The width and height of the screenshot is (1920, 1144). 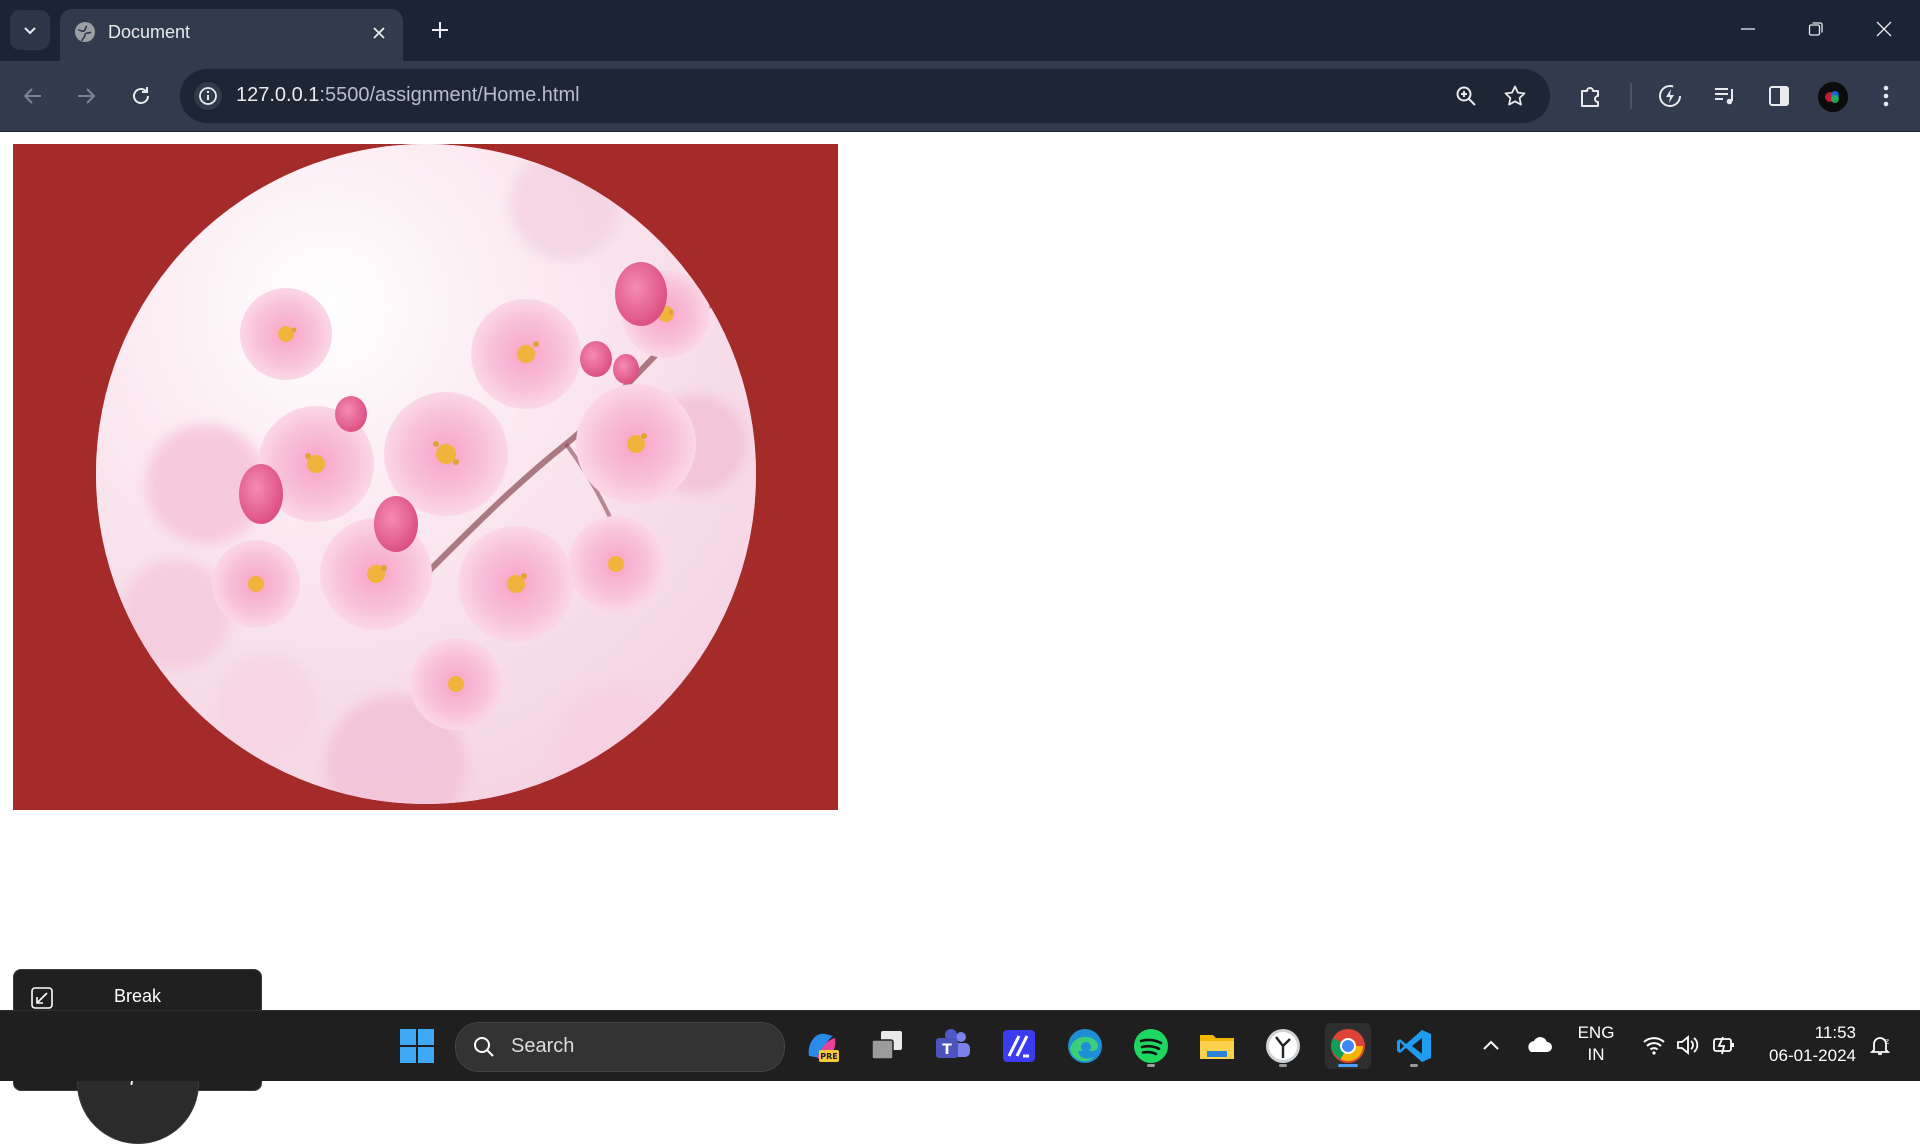 I want to click on url-text: 127.0.0.1:5500/assignment/Home.html, so click(x=408, y=95).